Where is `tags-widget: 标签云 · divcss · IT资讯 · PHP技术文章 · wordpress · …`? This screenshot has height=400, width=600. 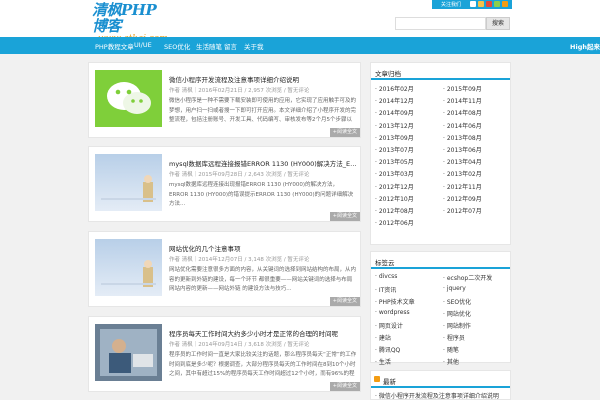 tags-widget: 标签云 · divcss · IT资讯 · PHP技术文章 · wordpress · … is located at coordinates (440, 308).